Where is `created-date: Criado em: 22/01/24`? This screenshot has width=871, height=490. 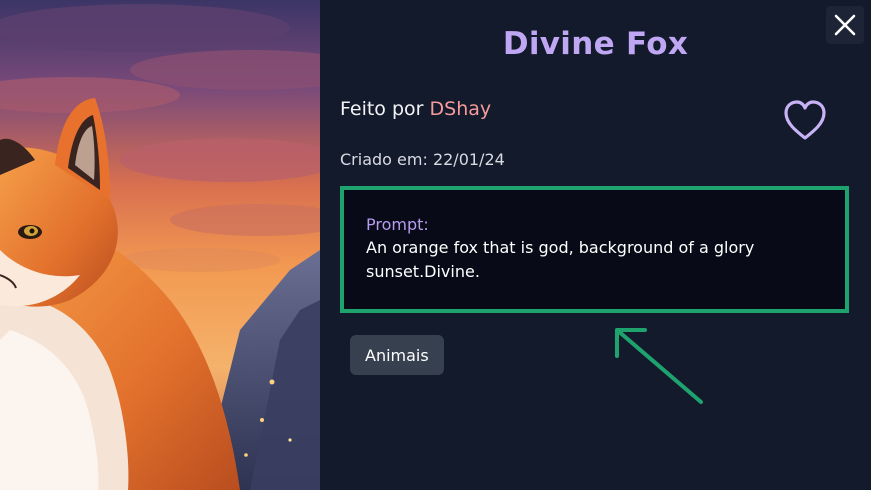 created-date: Criado em: 22/01/24 is located at coordinates (422, 159).